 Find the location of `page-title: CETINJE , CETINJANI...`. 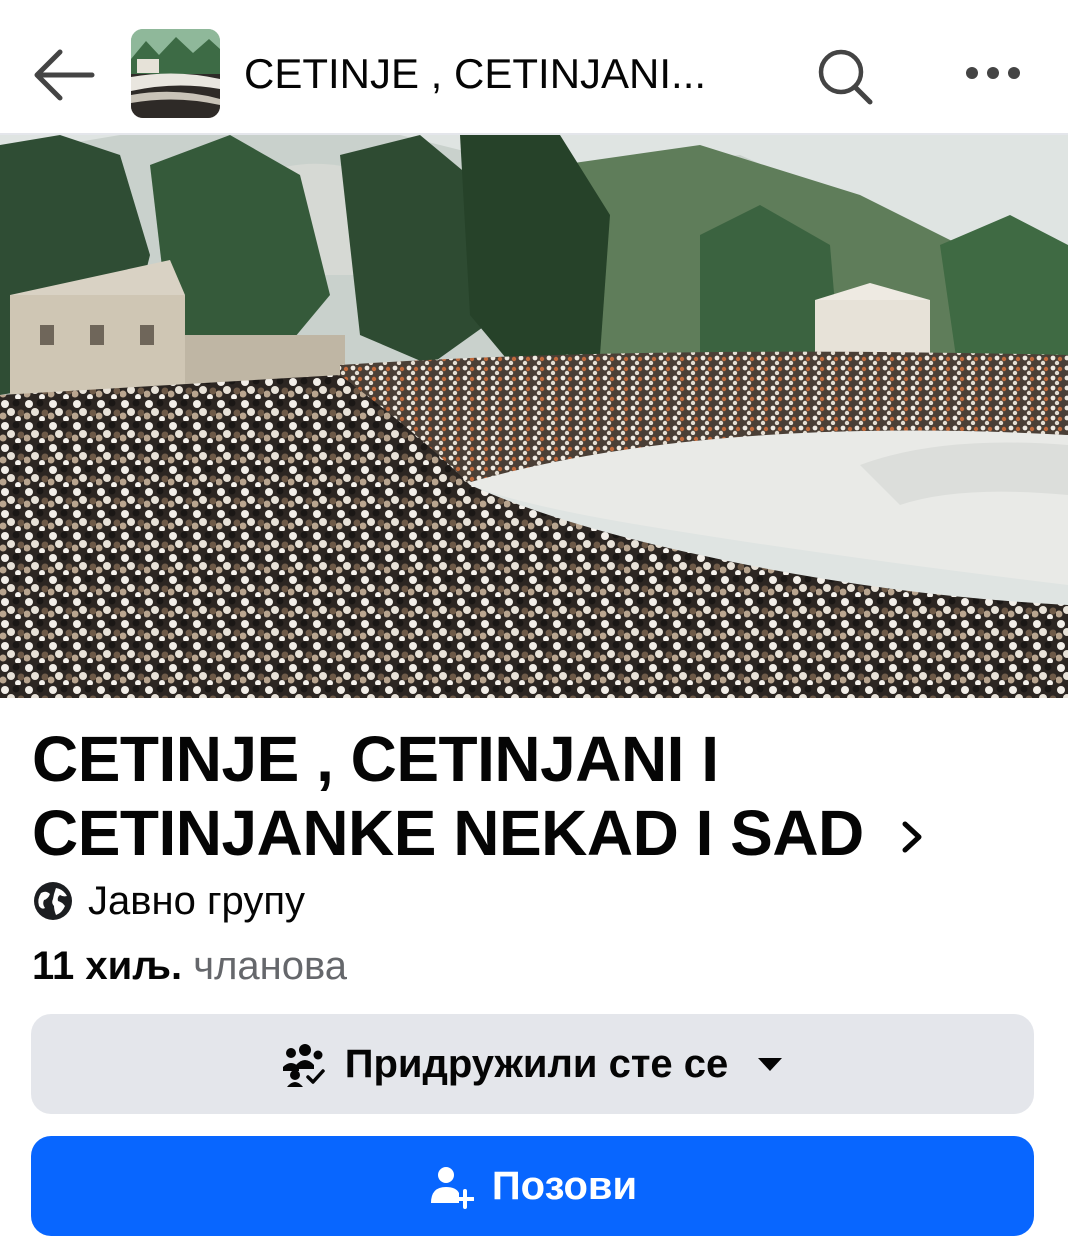

page-title: CETINJE , CETINJANI... is located at coordinates (504, 74).